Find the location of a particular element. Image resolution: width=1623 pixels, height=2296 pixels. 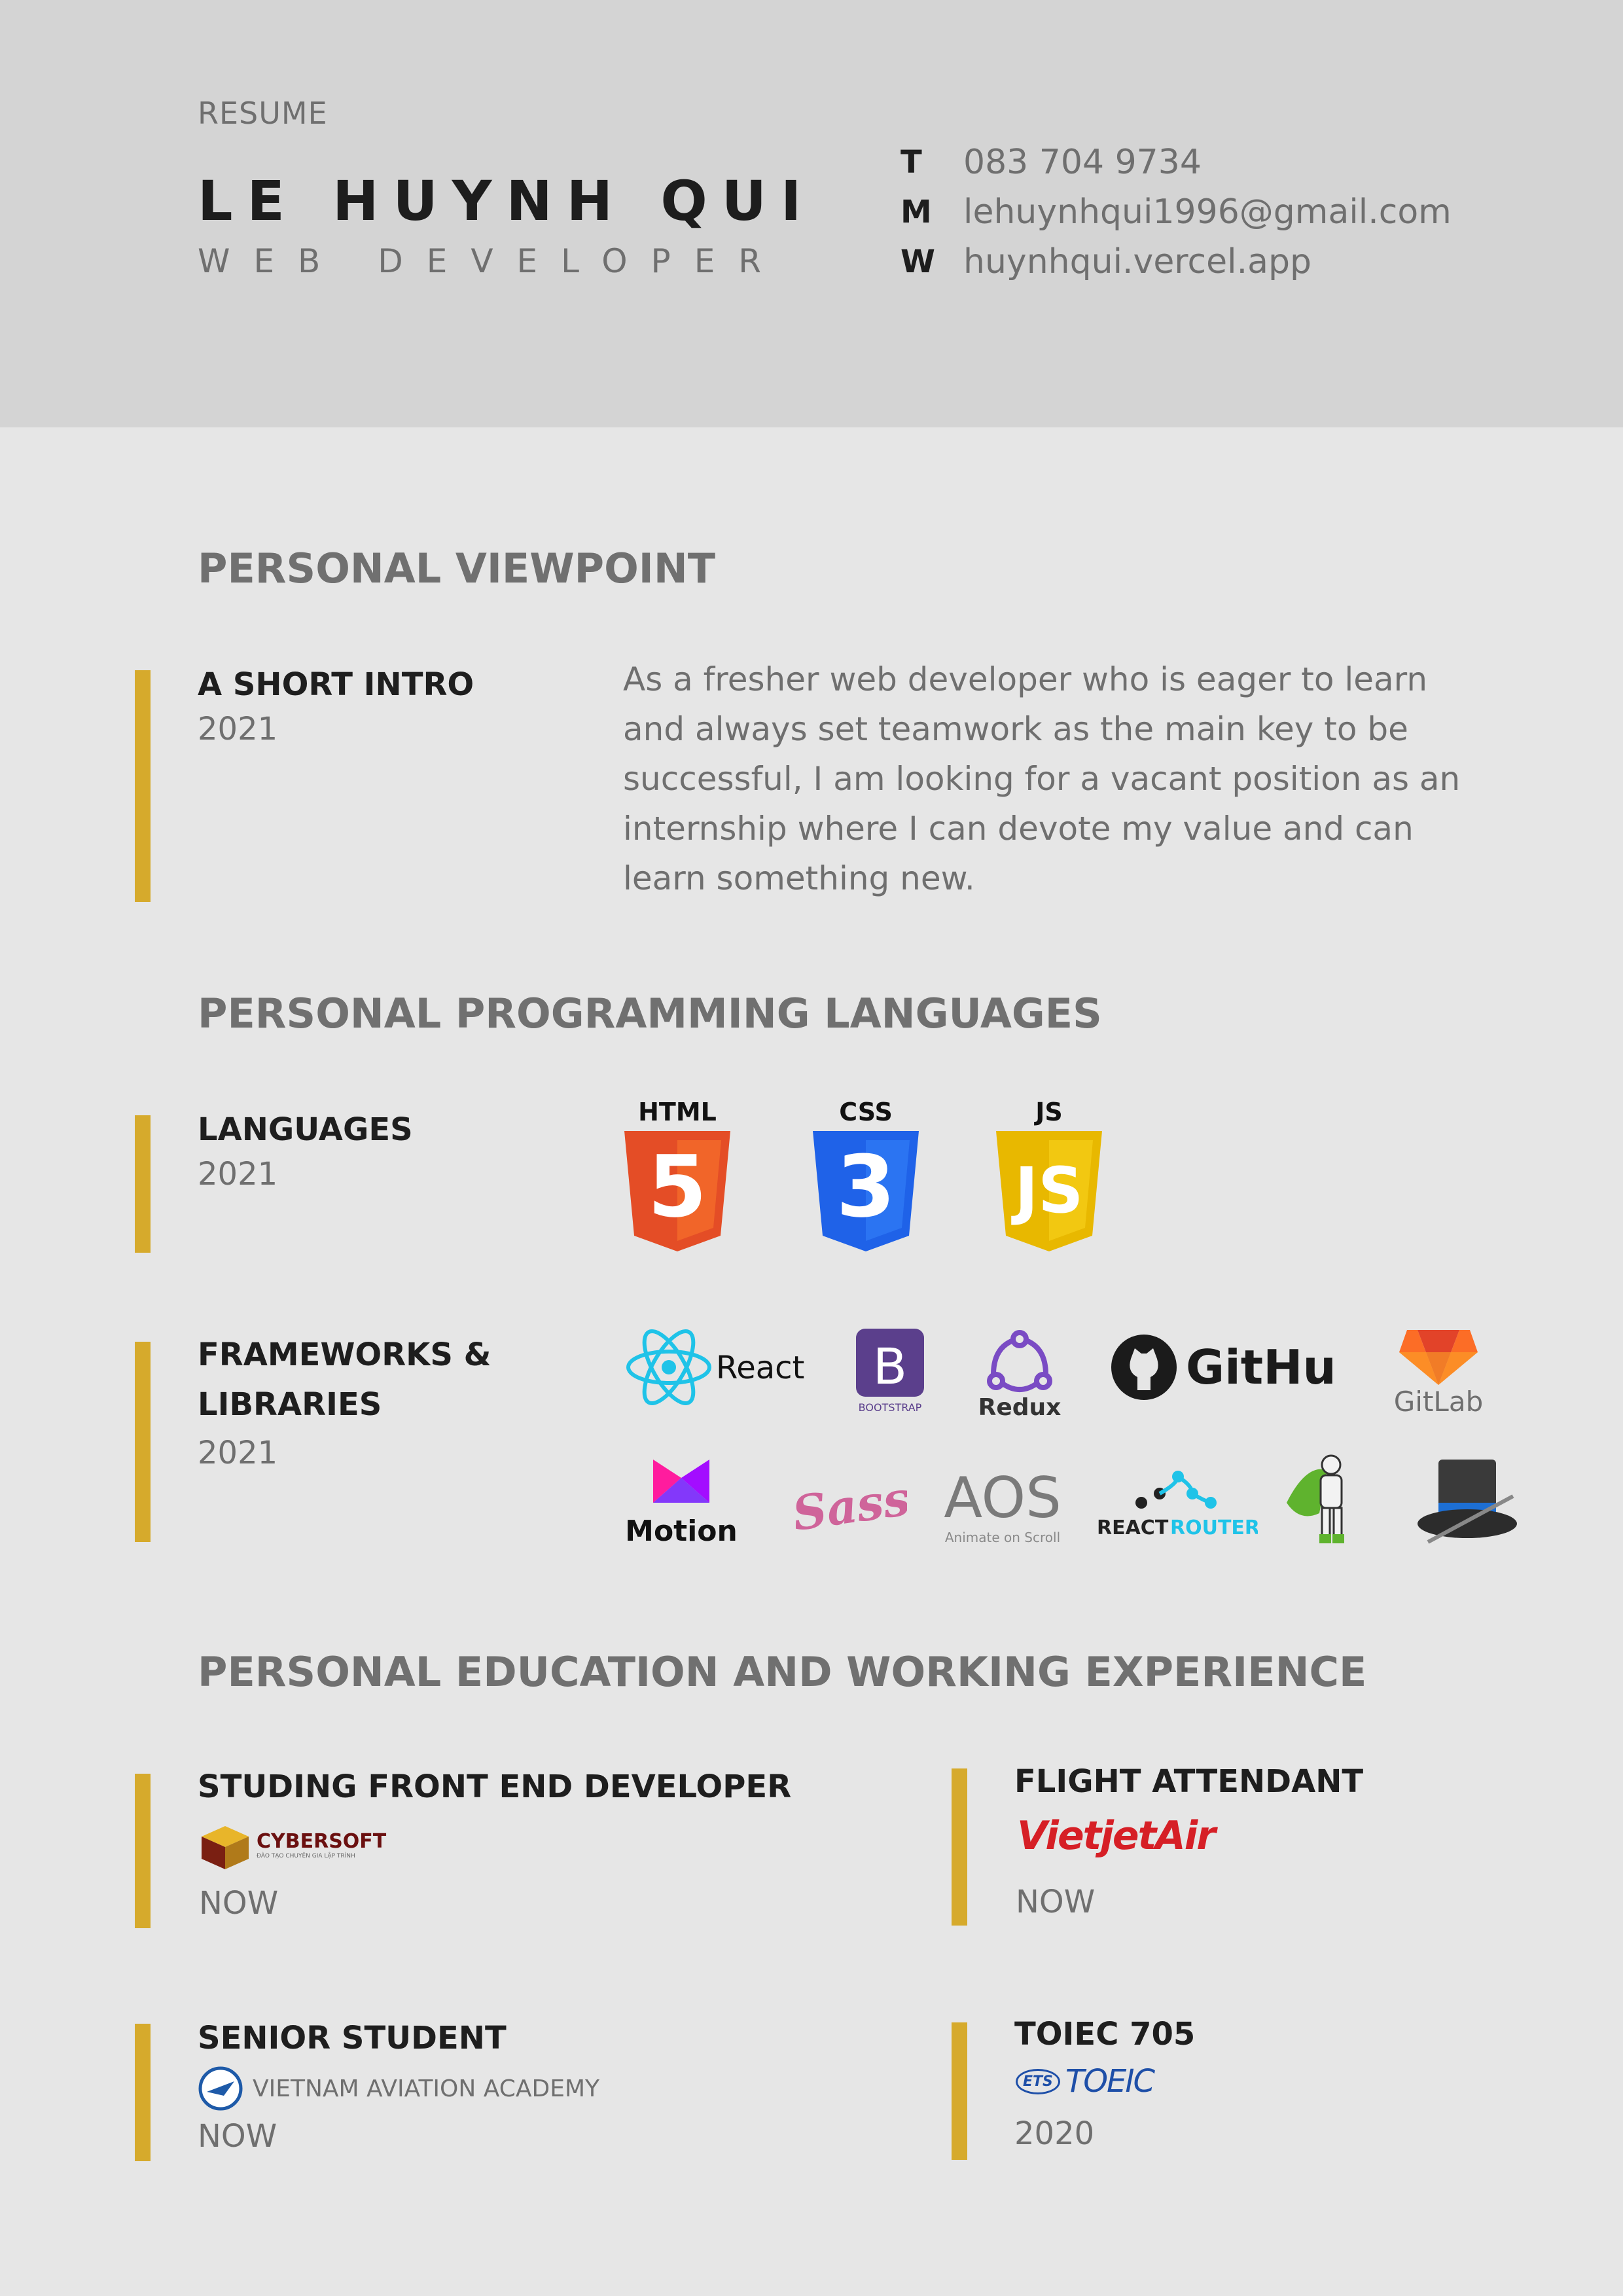

section-title-programming: PERSONAL PROGRAMMING LANGUAGES is located at coordinates (650, 1013).